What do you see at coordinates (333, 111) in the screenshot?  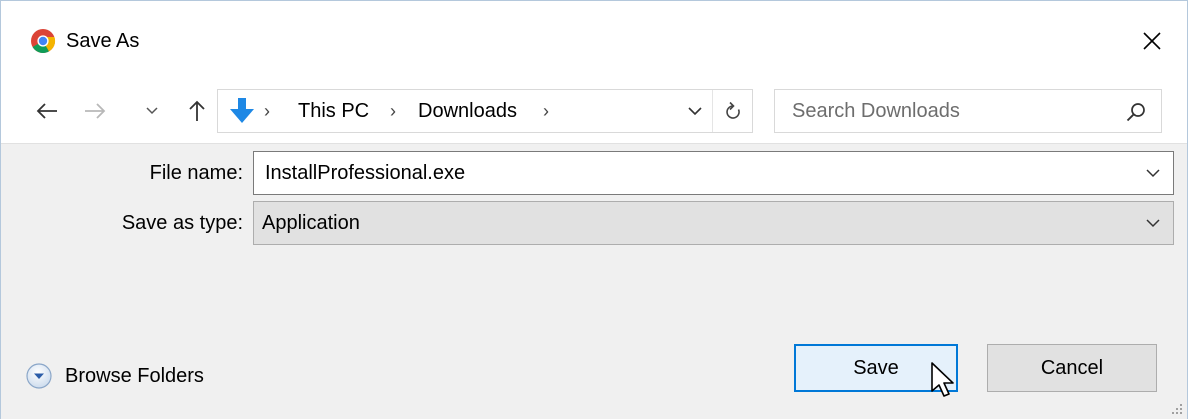 I see `breadcrumb-this-pc: This PC` at bounding box center [333, 111].